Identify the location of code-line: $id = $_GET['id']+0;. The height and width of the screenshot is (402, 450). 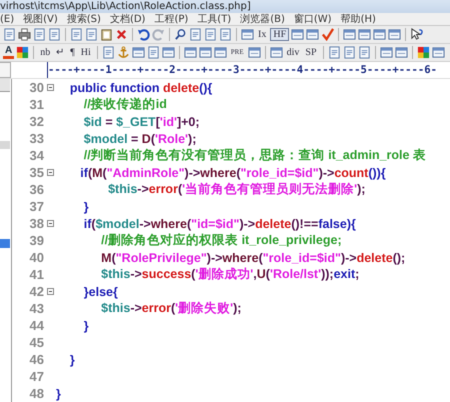
(141, 121).